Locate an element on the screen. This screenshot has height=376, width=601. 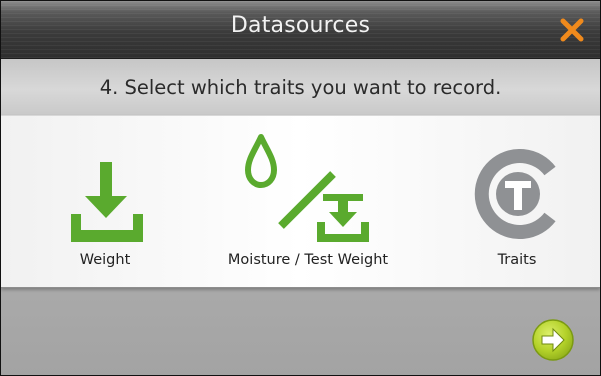
next-button is located at coordinates (553, 340).